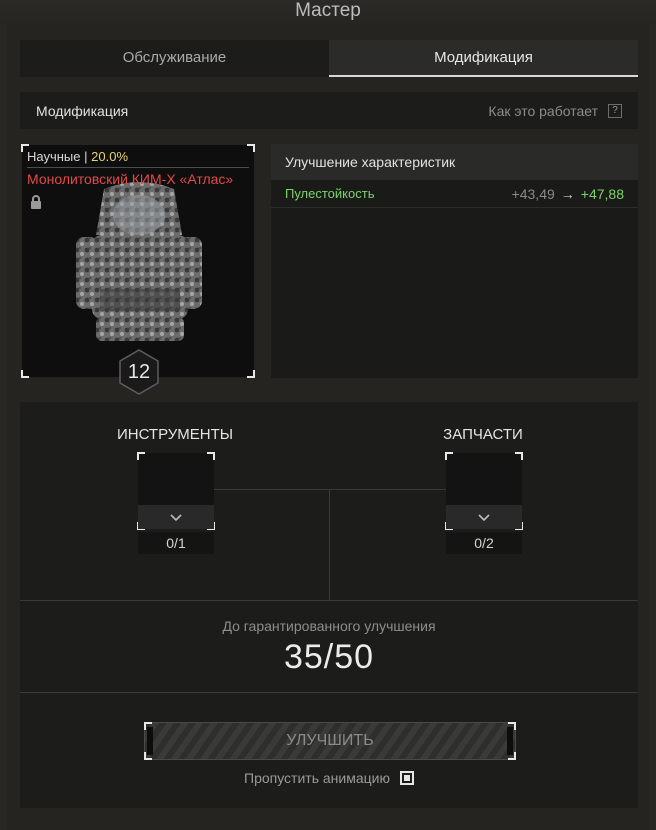 Image resolution: width=656 pixels, height=830 pixels. Describe the element at coordinates (54, 156) in the screenshot. I see `item-category-name: Научные` at that location.